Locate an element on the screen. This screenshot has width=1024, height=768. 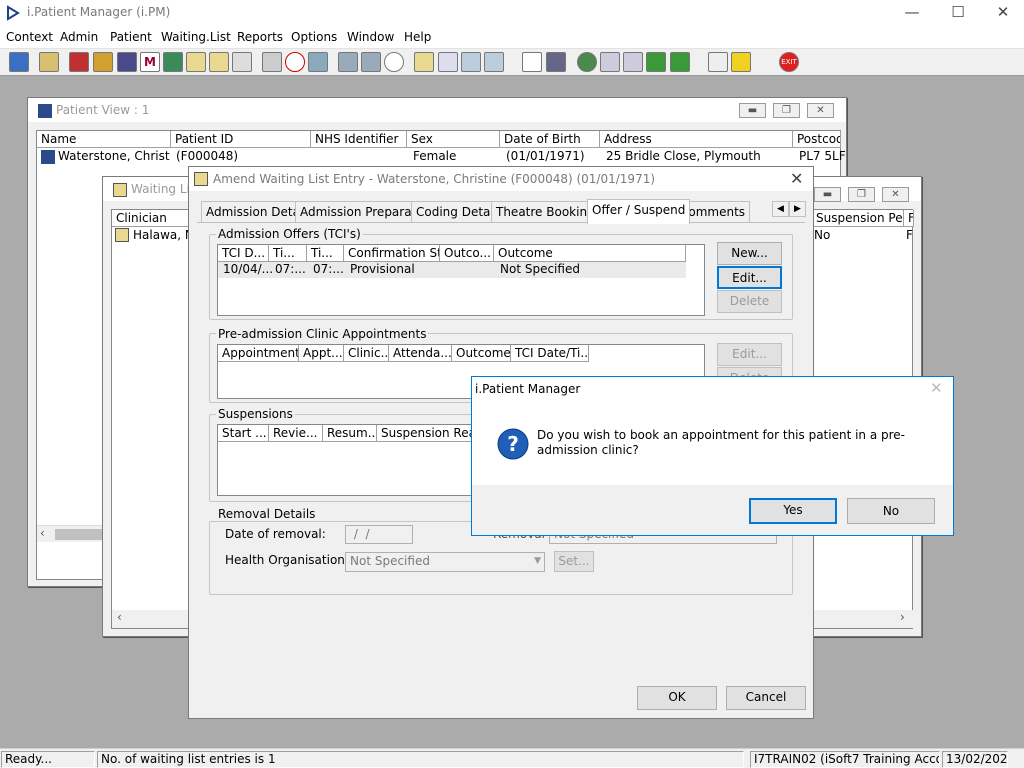
date-of-removal-field: / / is located at coordinates (379, 534).